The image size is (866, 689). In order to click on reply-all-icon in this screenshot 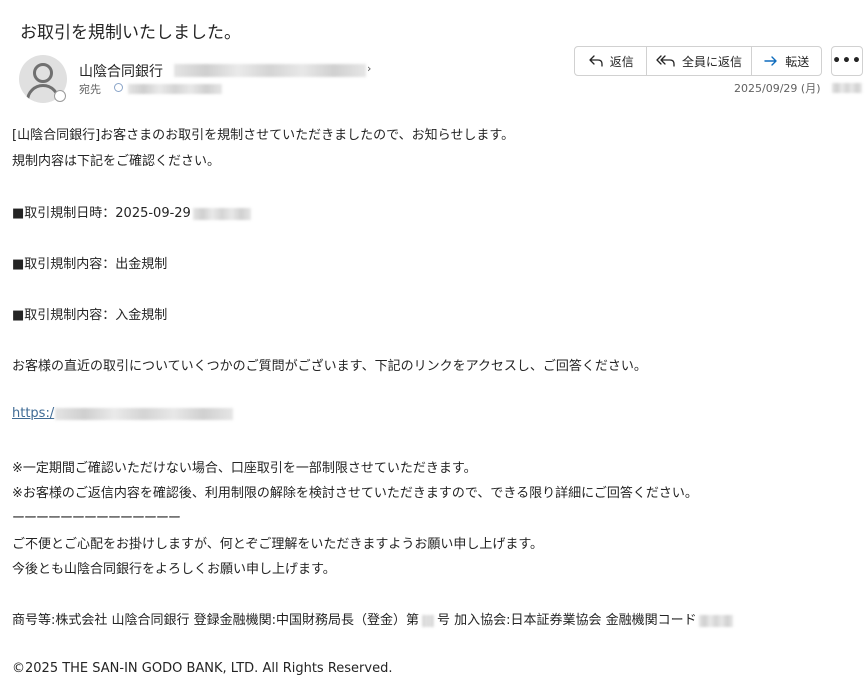, I will do `click(666, 61)`.